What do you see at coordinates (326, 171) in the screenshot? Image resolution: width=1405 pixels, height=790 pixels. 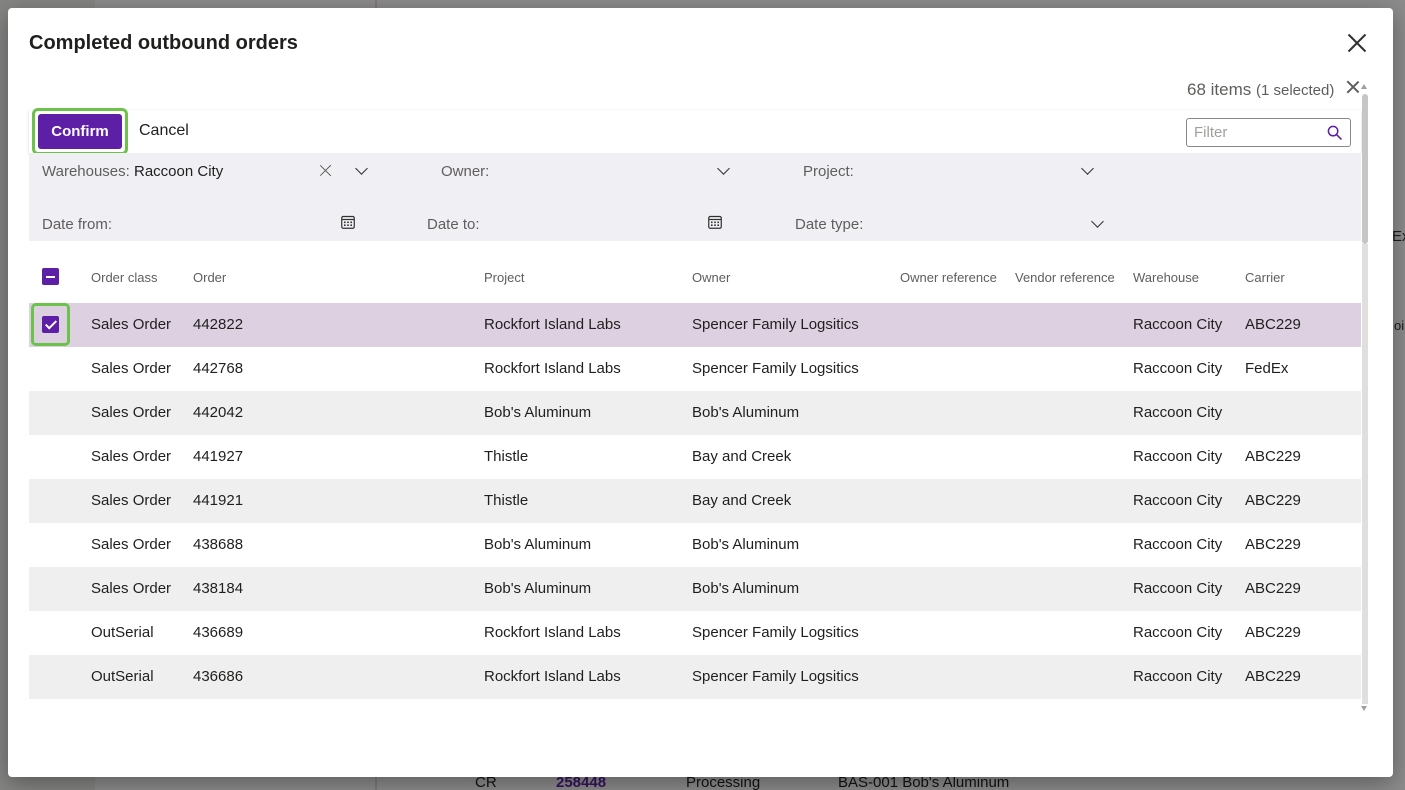 I see `clear-warehouses-icon` at bounding box center [326, 171].